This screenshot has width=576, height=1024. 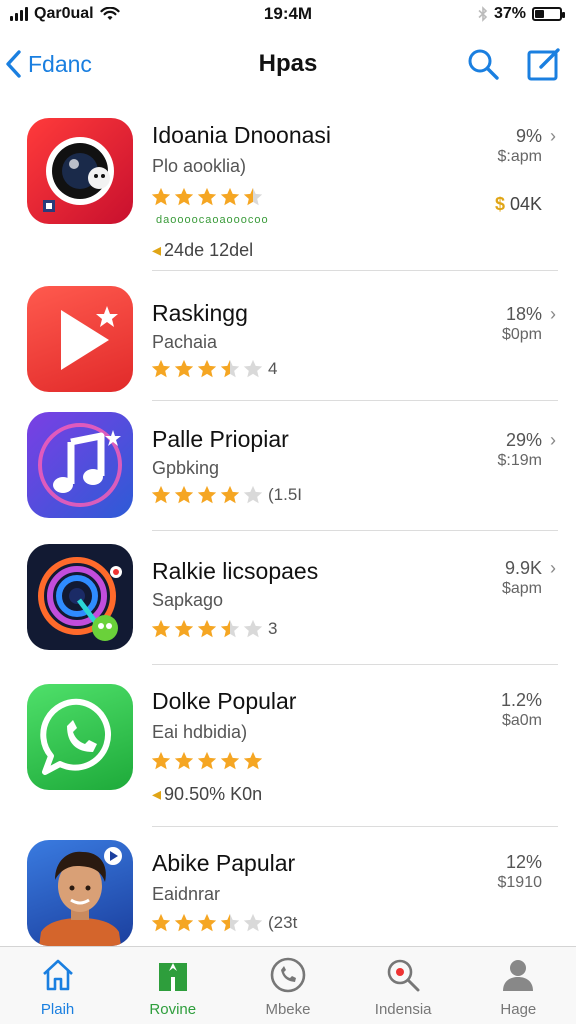 I want to click on back-button: Fdanc, so click(x=48, y=64).